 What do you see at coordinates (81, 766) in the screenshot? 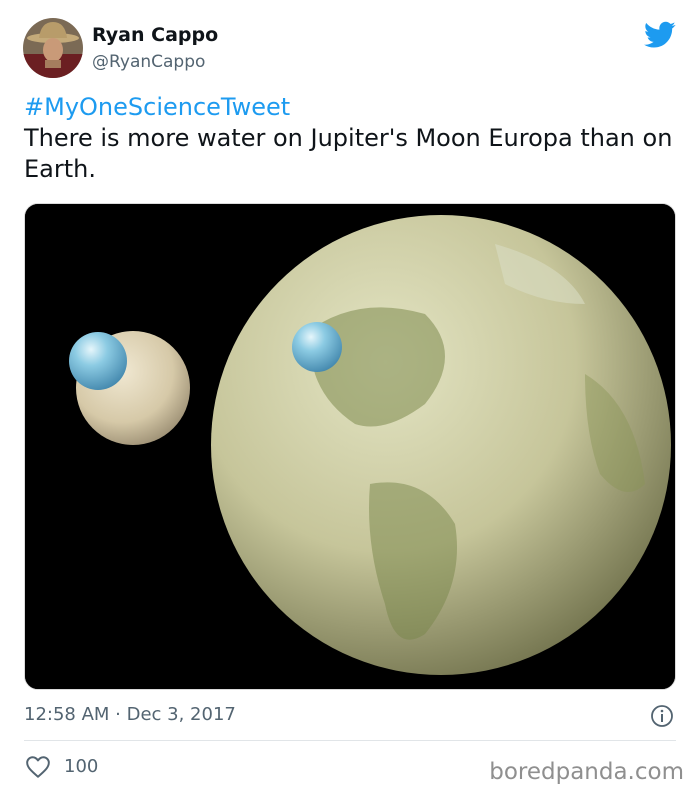
I see `like-count: 100` at bounding box center [81, 766].